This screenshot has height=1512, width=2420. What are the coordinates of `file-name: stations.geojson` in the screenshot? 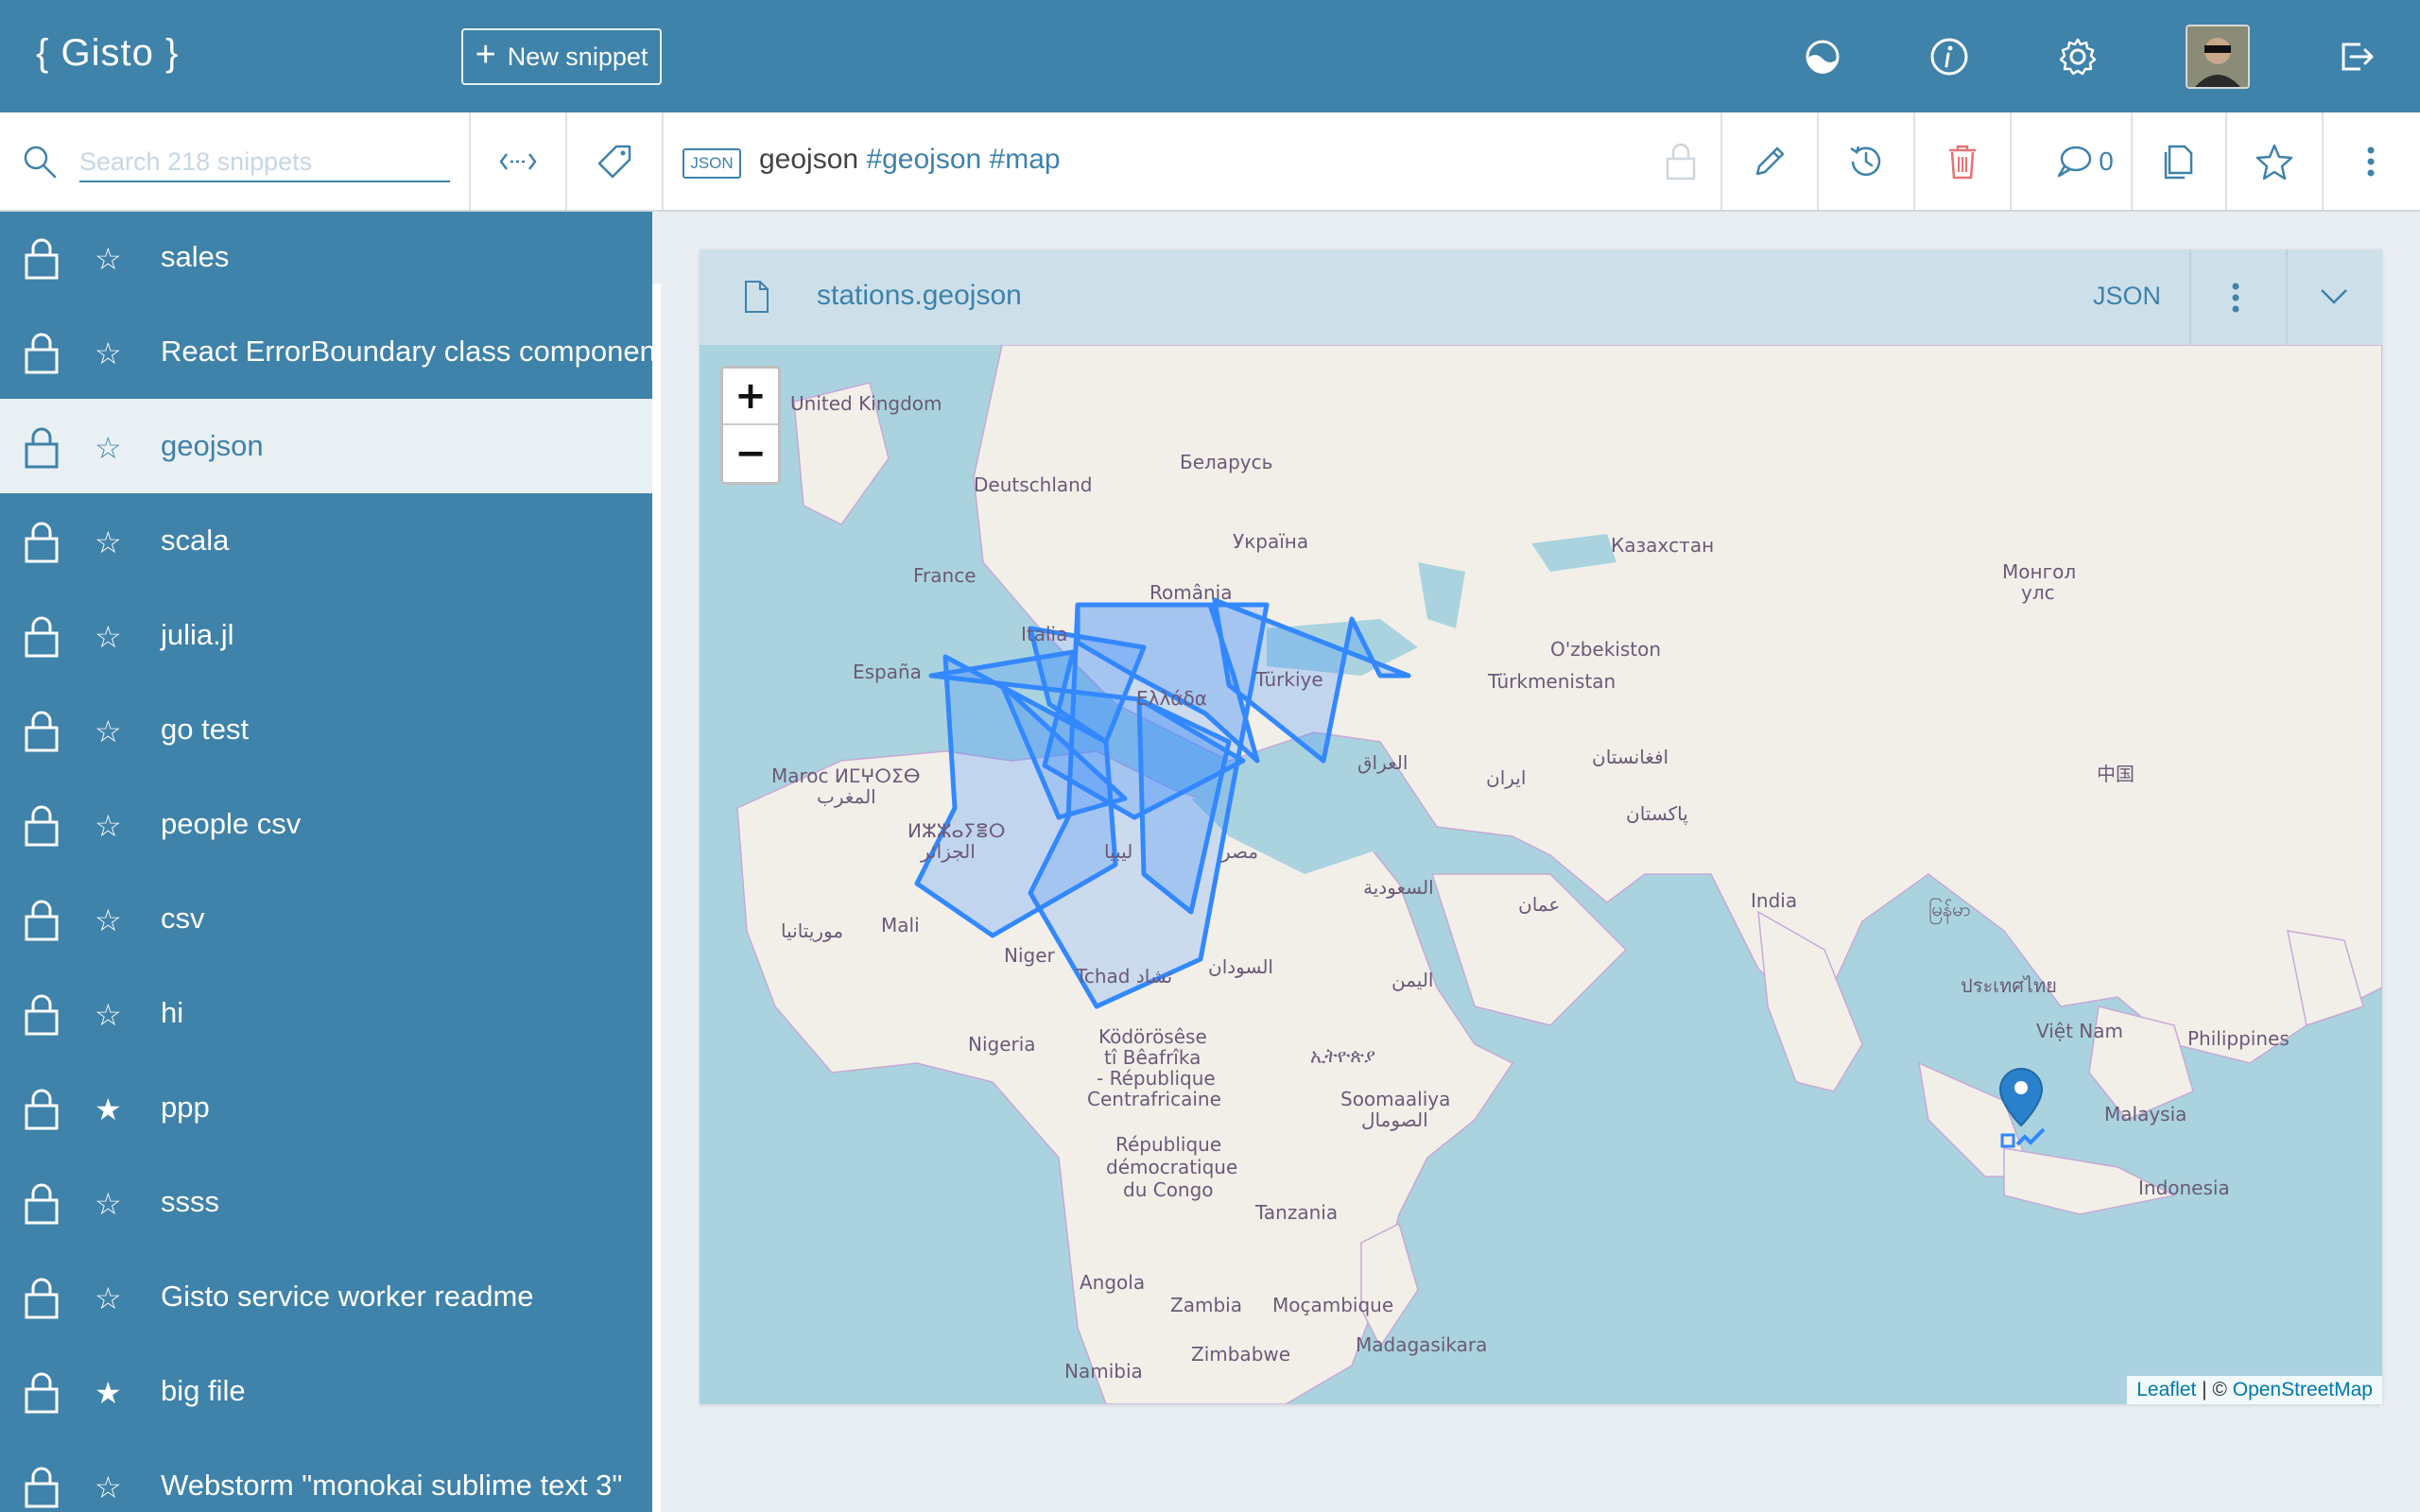 It's located at (920, 295).